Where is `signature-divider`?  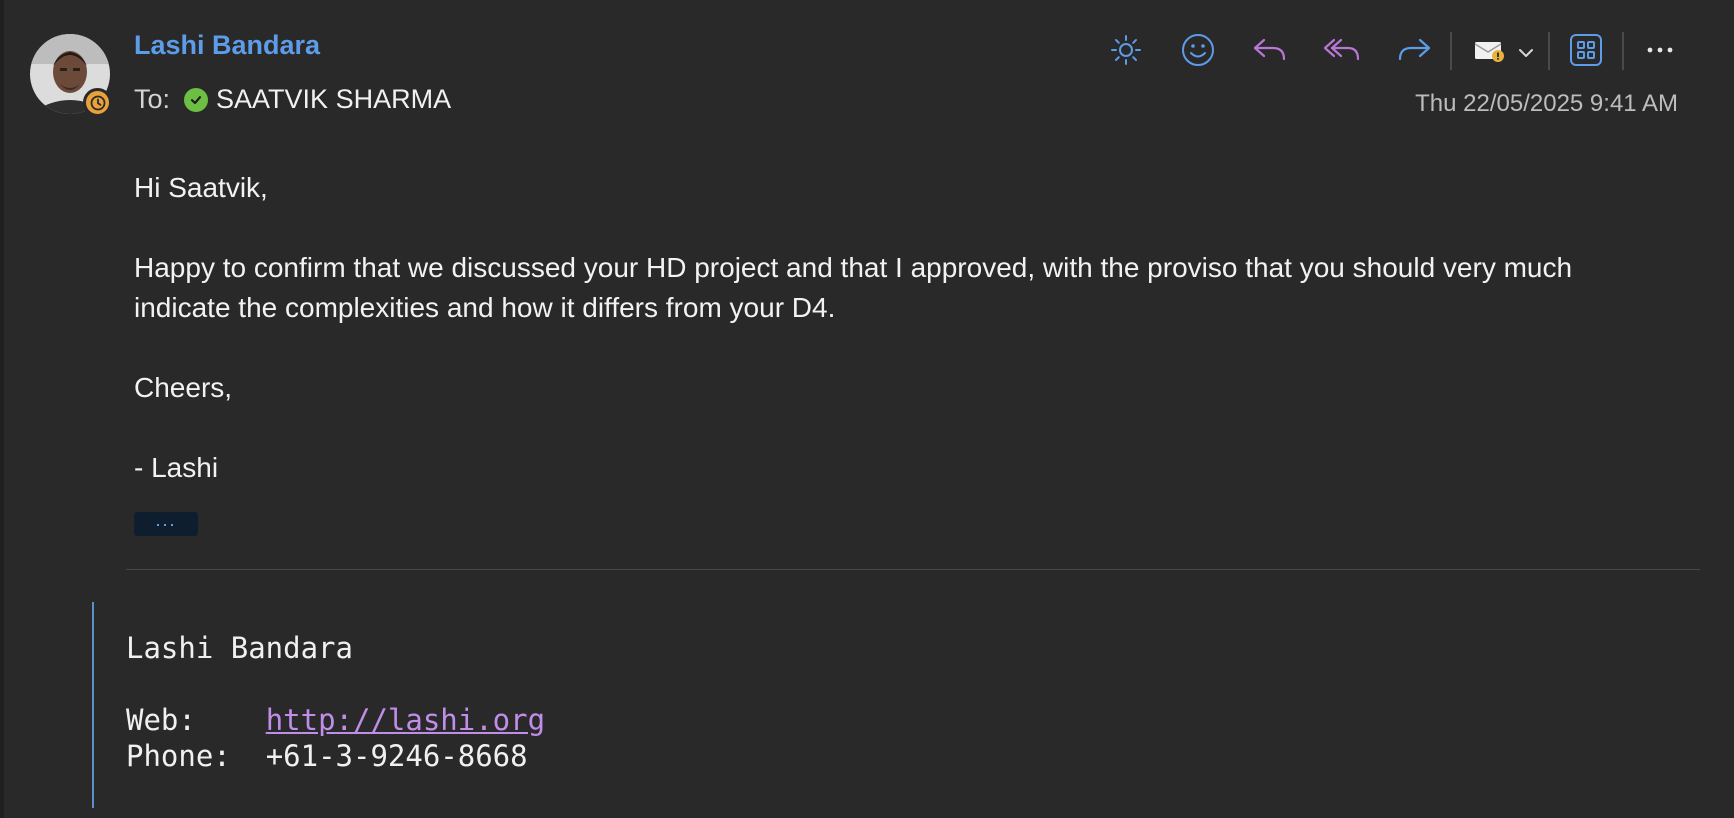
signature-divider is located at coordinates (913, 569).